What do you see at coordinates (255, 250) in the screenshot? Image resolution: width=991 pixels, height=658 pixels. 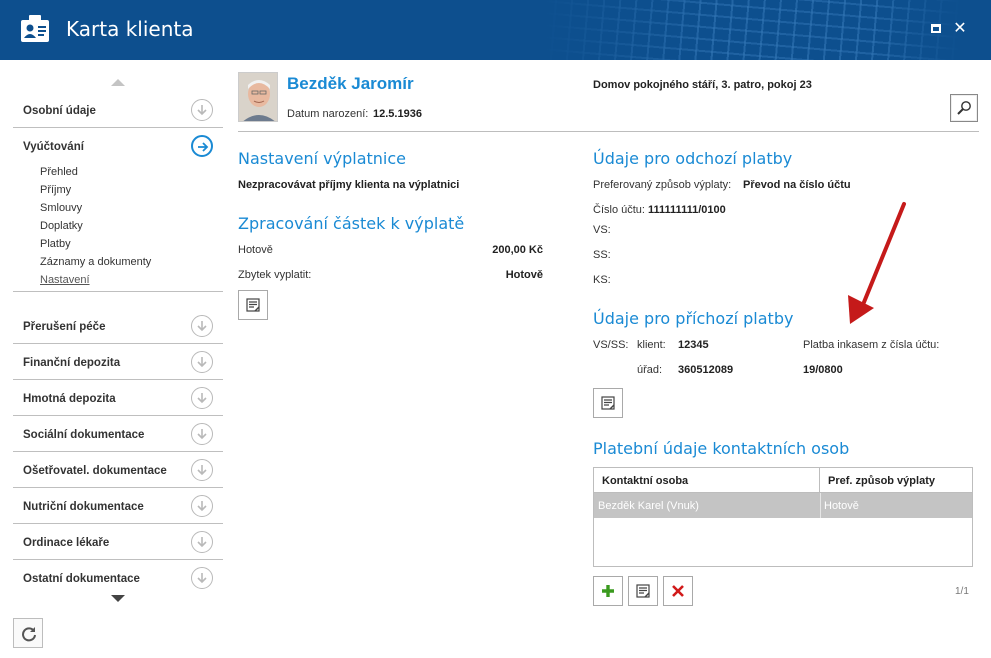 I see `processing-label: Hotově` at bounding box center [255, 250].